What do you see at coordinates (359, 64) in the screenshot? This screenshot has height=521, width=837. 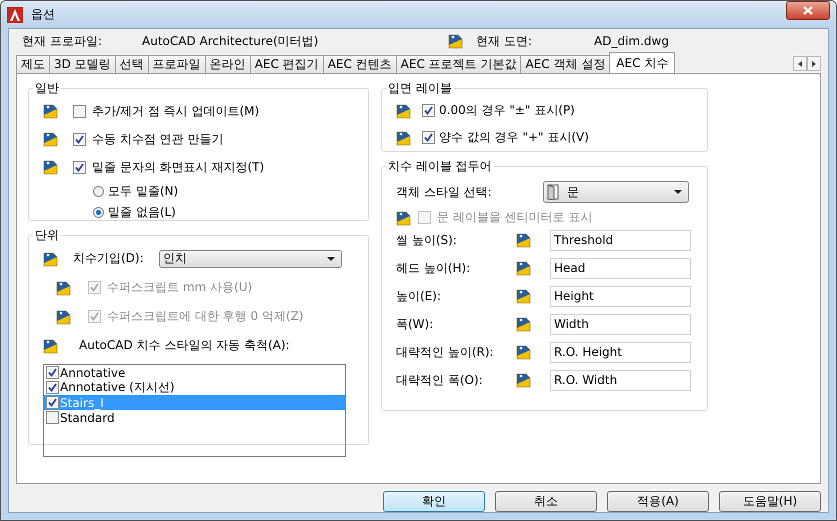 I see `tab: AEC 컨텐츠` at bounding box center [359, 64].